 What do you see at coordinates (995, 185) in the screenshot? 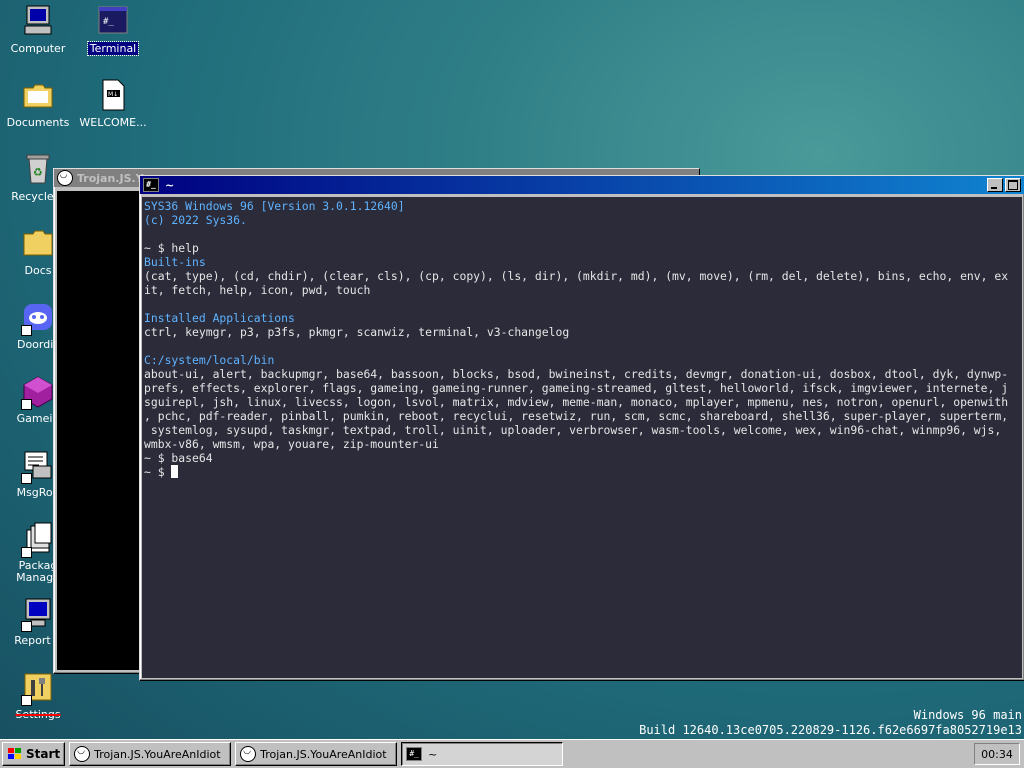
I see `minimize-button` at bounding box center [995, 185].